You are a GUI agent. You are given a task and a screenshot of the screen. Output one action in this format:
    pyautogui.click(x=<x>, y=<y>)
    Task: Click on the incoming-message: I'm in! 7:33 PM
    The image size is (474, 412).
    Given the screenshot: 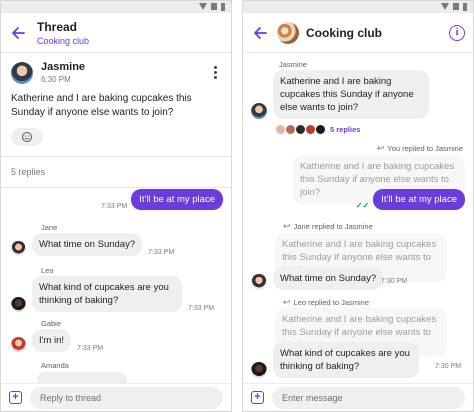 What is the action you would take?
    pyautogui.click(x=57, y=340)
    